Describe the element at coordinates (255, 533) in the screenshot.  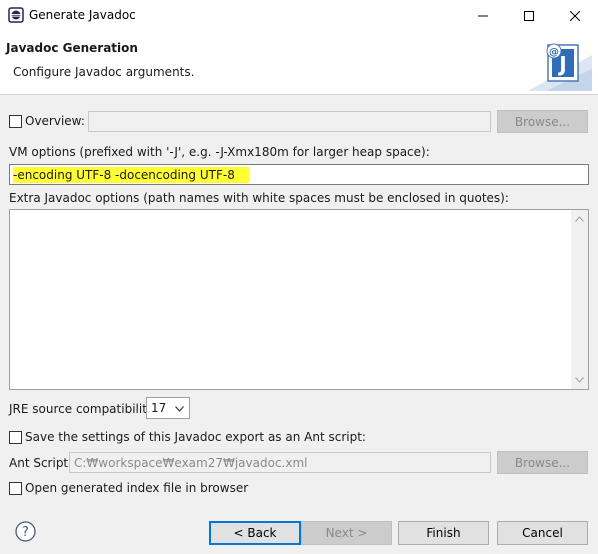
I see `back-button: < Back` at that location.